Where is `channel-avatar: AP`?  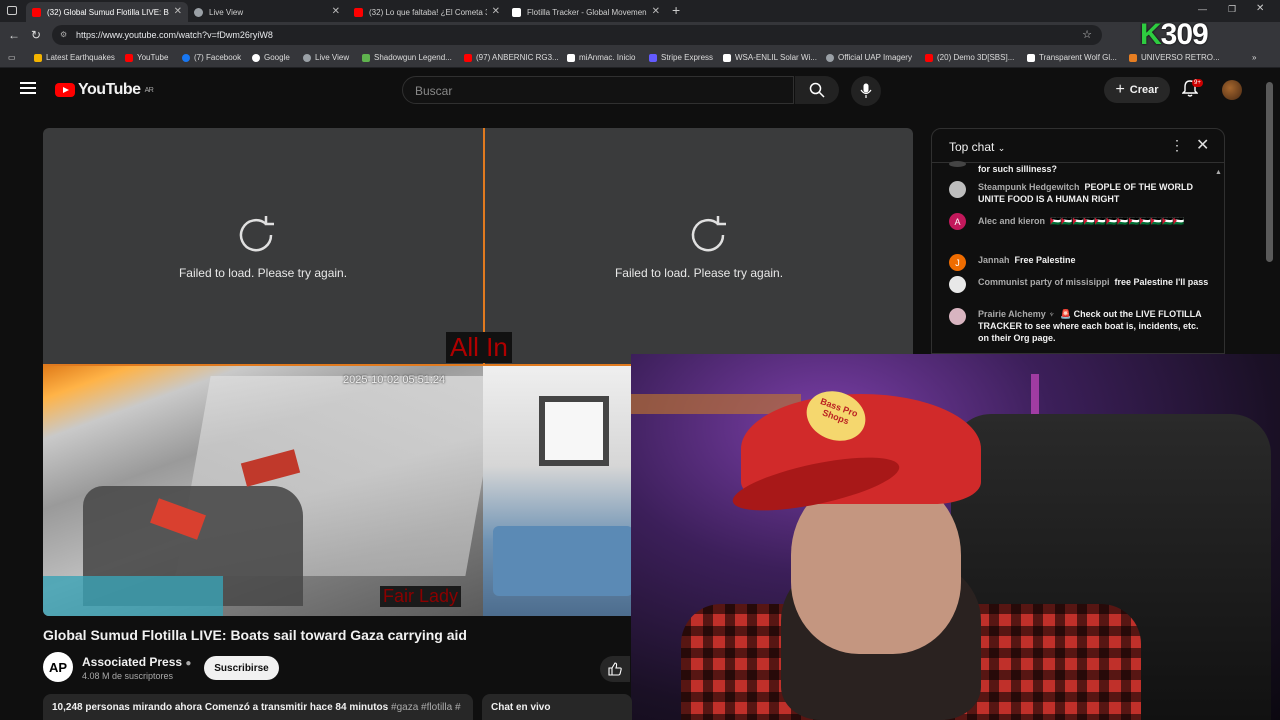
channel-avatar: AP is located at coordinates (58, 667).